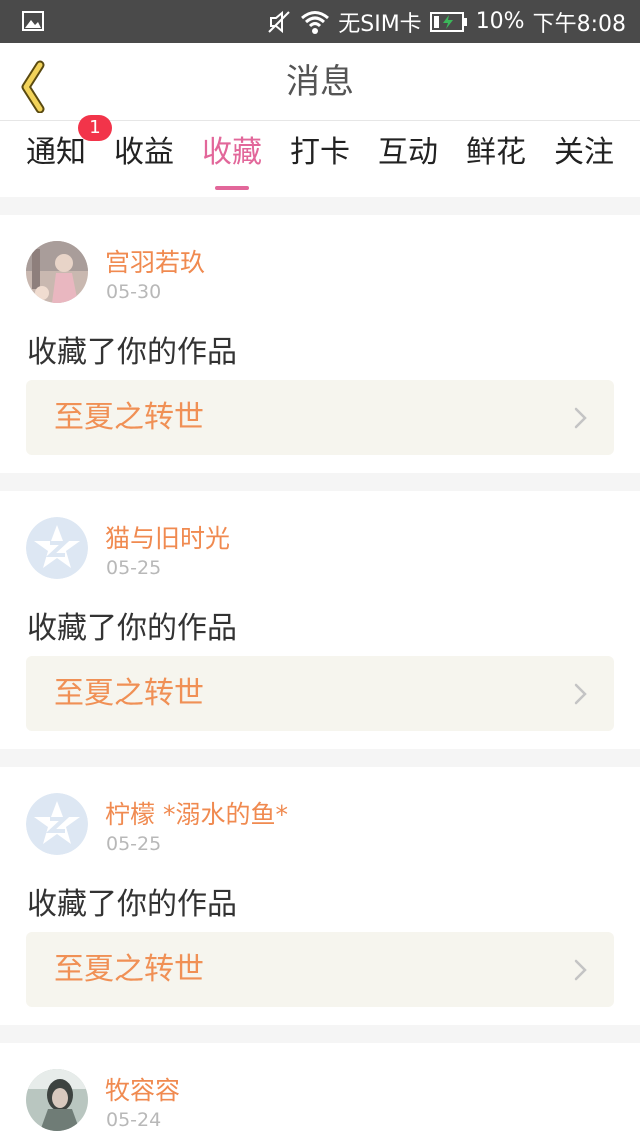 This screenshot has width=640, height=1138. What do you see at coordinates (584, 152) in the screenshot?
I see `tab-label: 关注` at bounding box center [584, 152].